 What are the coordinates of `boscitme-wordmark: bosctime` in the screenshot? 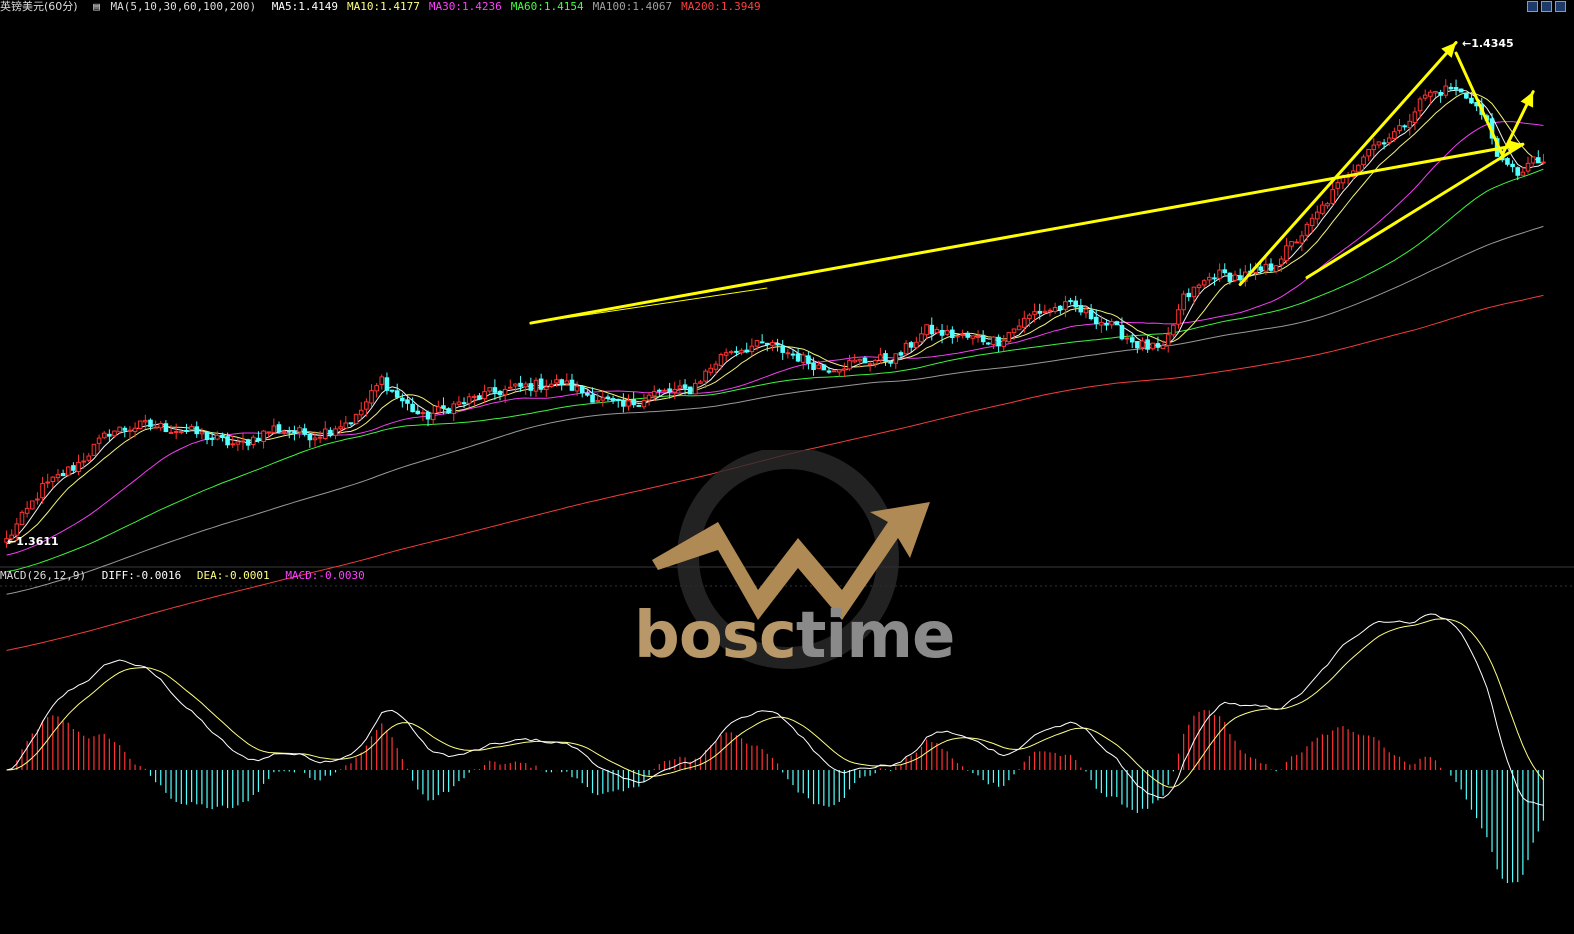 It's located at (794, 636).